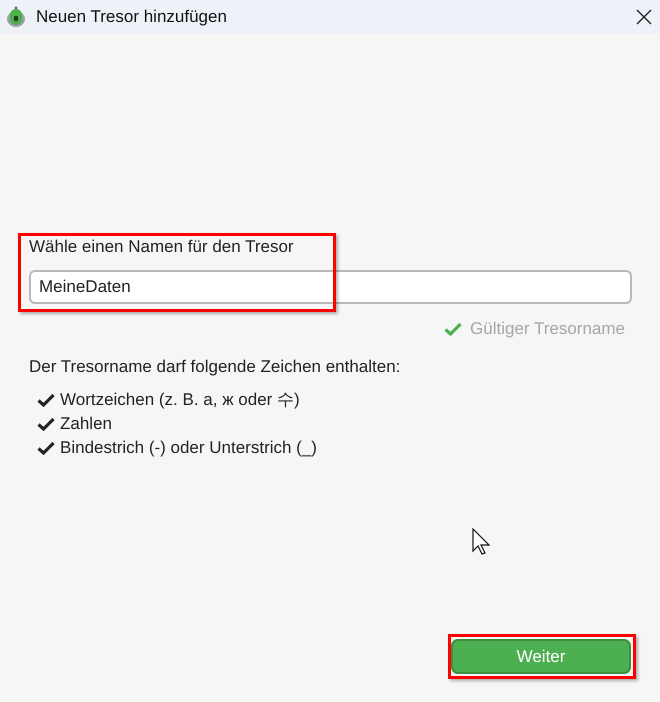 The image size is (660, 702). What do you see at coordinates (482, 542) in the screenshot?
I see `cursor-icon` at bounding box center [482, 542].